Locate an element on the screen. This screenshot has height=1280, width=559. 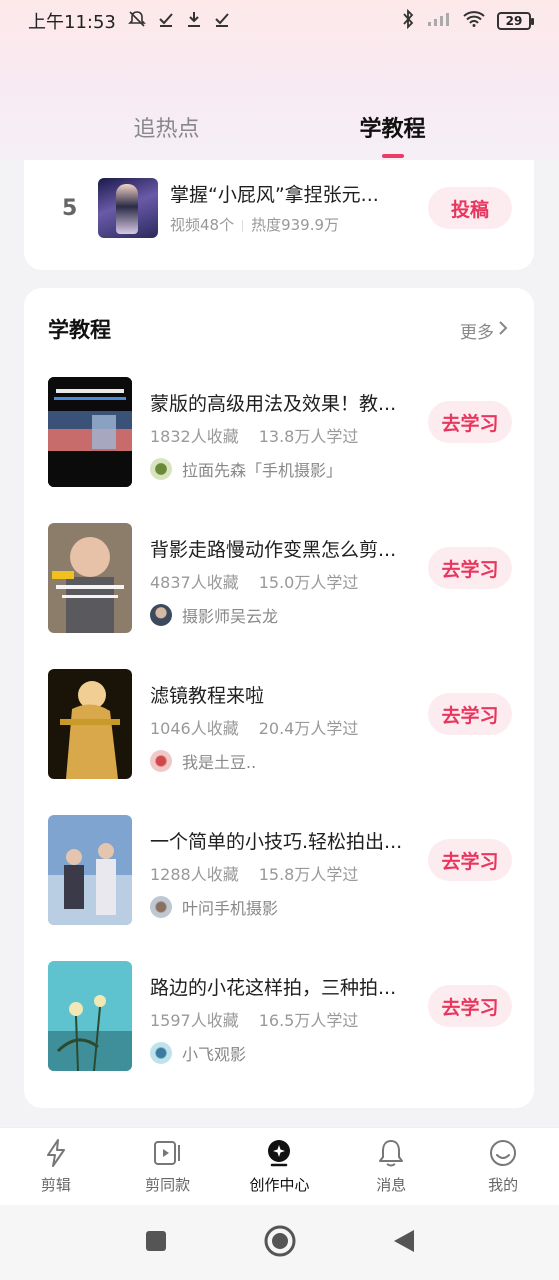
tutorial-learners: 13.8万人学过 is located at coordinates (308, 436).